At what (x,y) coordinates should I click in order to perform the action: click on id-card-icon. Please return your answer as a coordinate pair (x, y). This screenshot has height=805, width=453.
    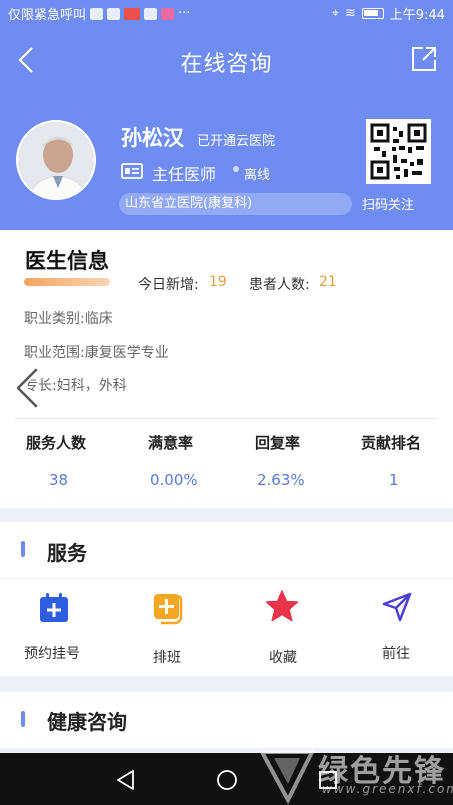
    Looking at the image, I should click on (132, 171).